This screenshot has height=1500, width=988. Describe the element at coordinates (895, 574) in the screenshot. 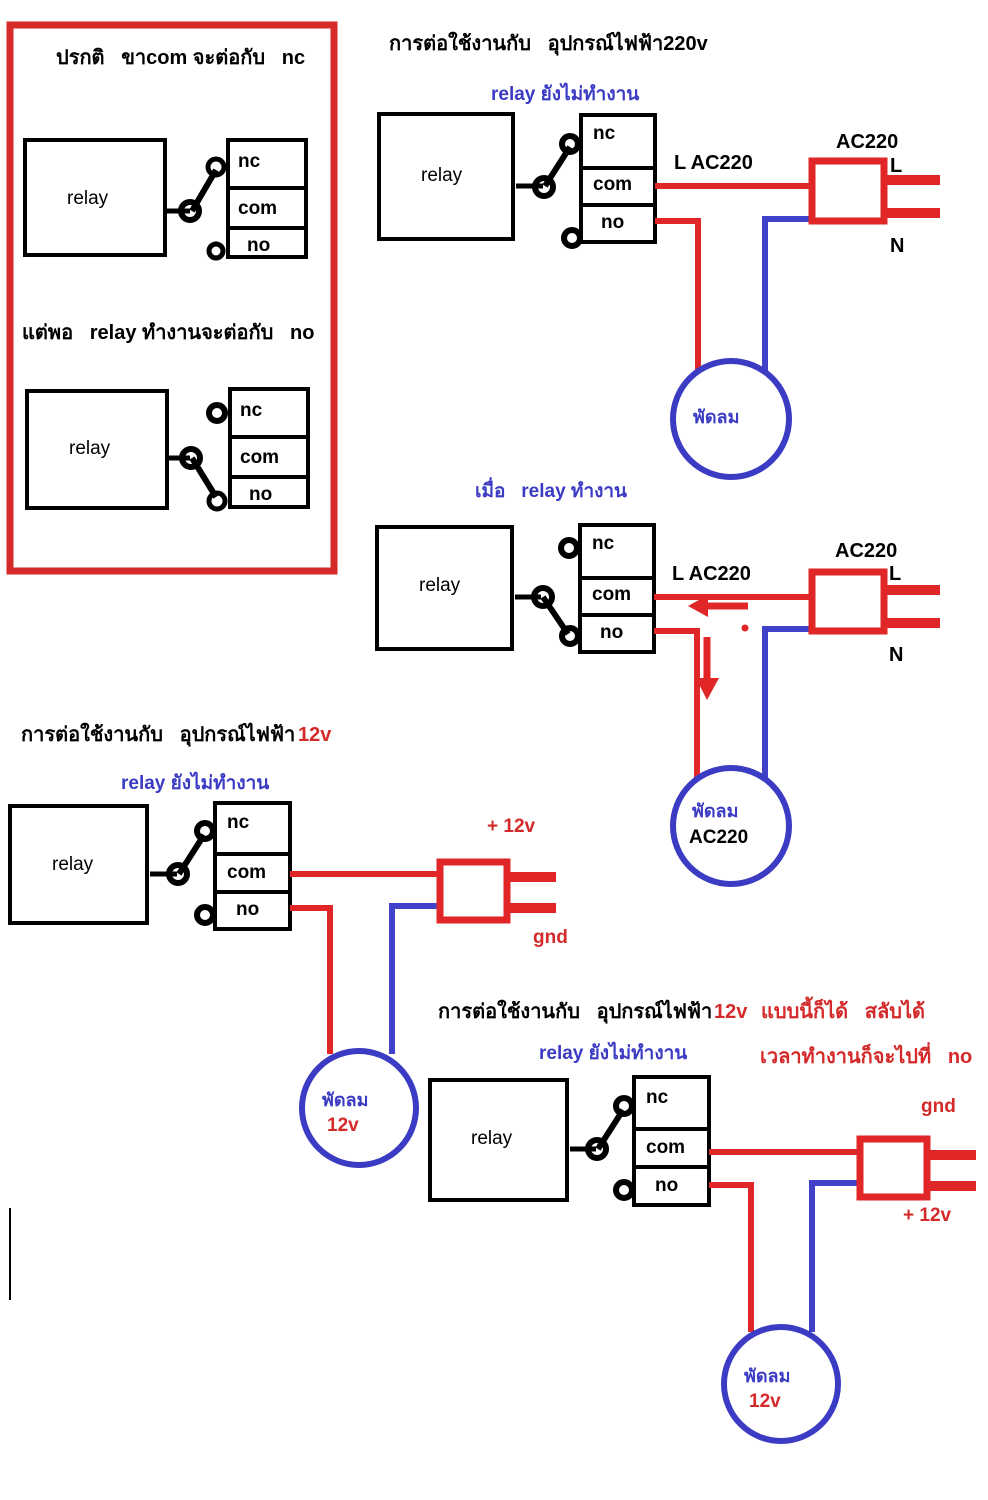

I see `ac220-pin-label-l-d: L` at that location.